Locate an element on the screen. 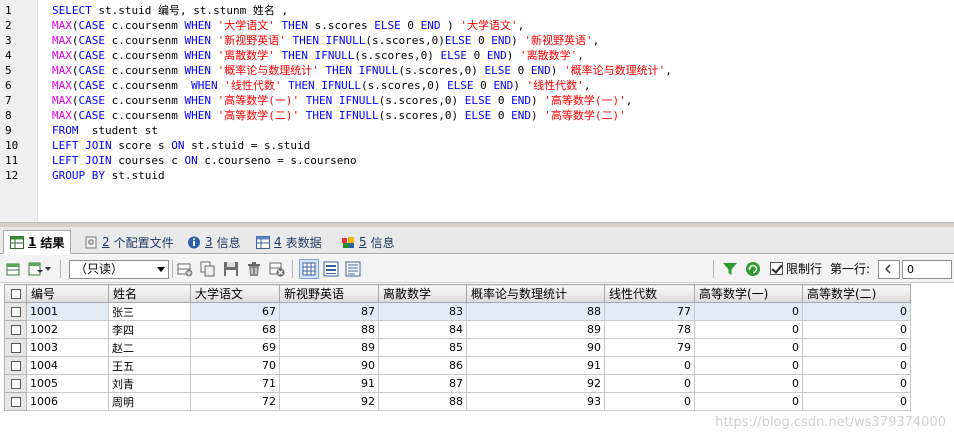 This screenshot has width=954, height=440. table-row: 1001 张三 67 87 83 88 77 0 0 is located at coordinates (457, 311).